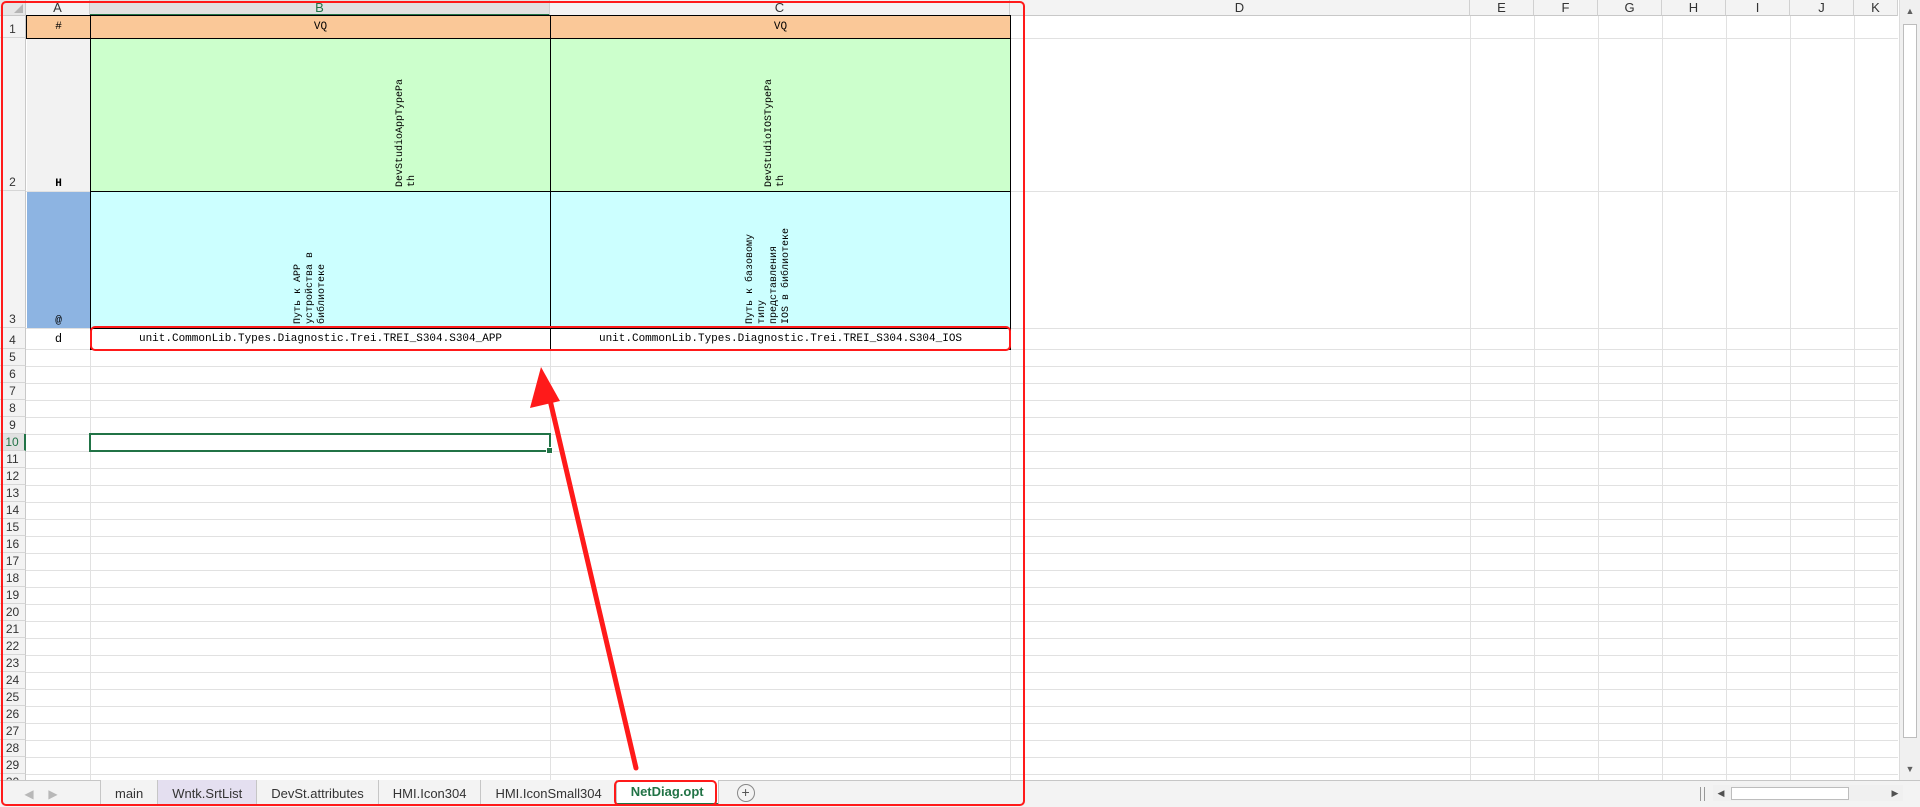 This screenshot has height=807, width=1920. What do you see at coordinates (1790, 793) in the screenshot?
I see `horizontal-scroll-thumb` at bounding box center [1790, 793].